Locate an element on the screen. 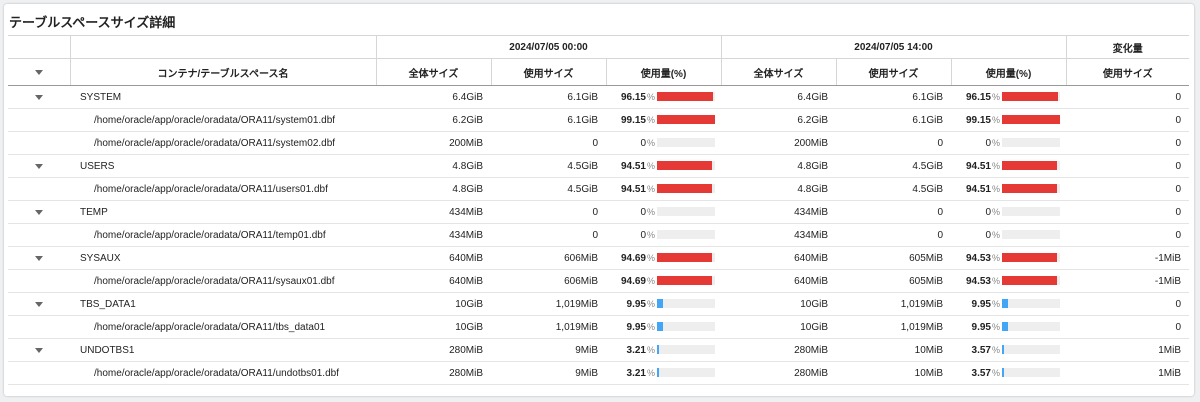 The height and width of the screenshot is (402, 1200). header-change-group: 変化量 is located at coordinates (1127, 47).